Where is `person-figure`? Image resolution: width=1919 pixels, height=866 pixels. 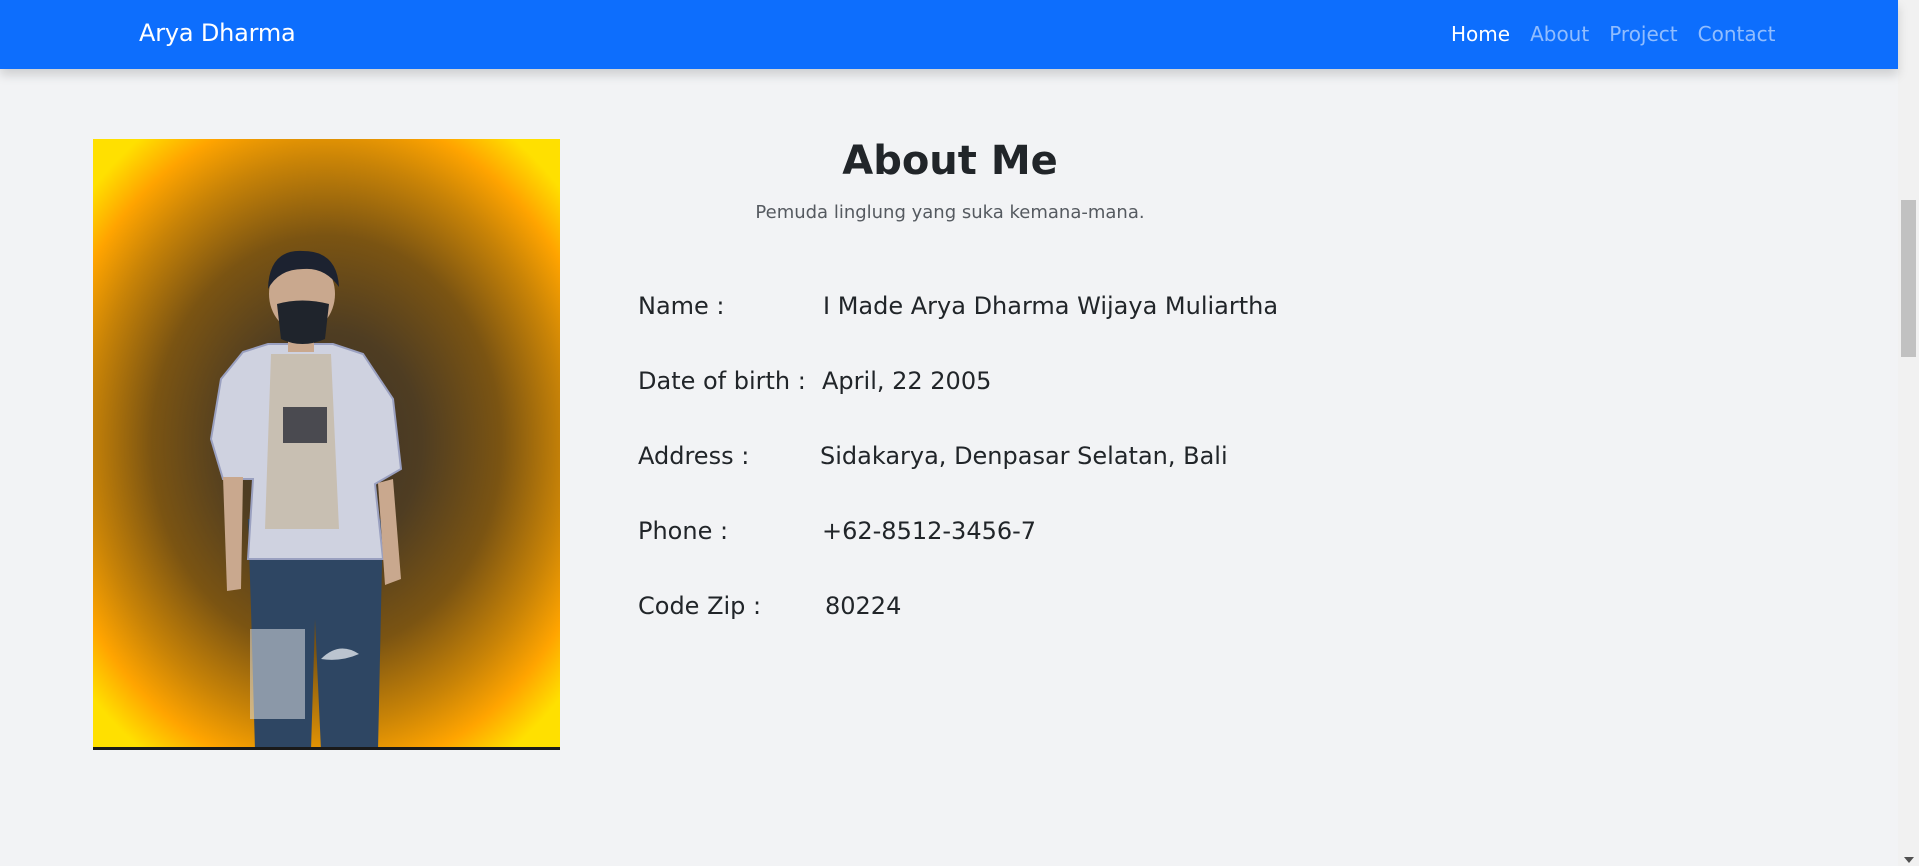 person-figure is located at coordinates (306, 498).